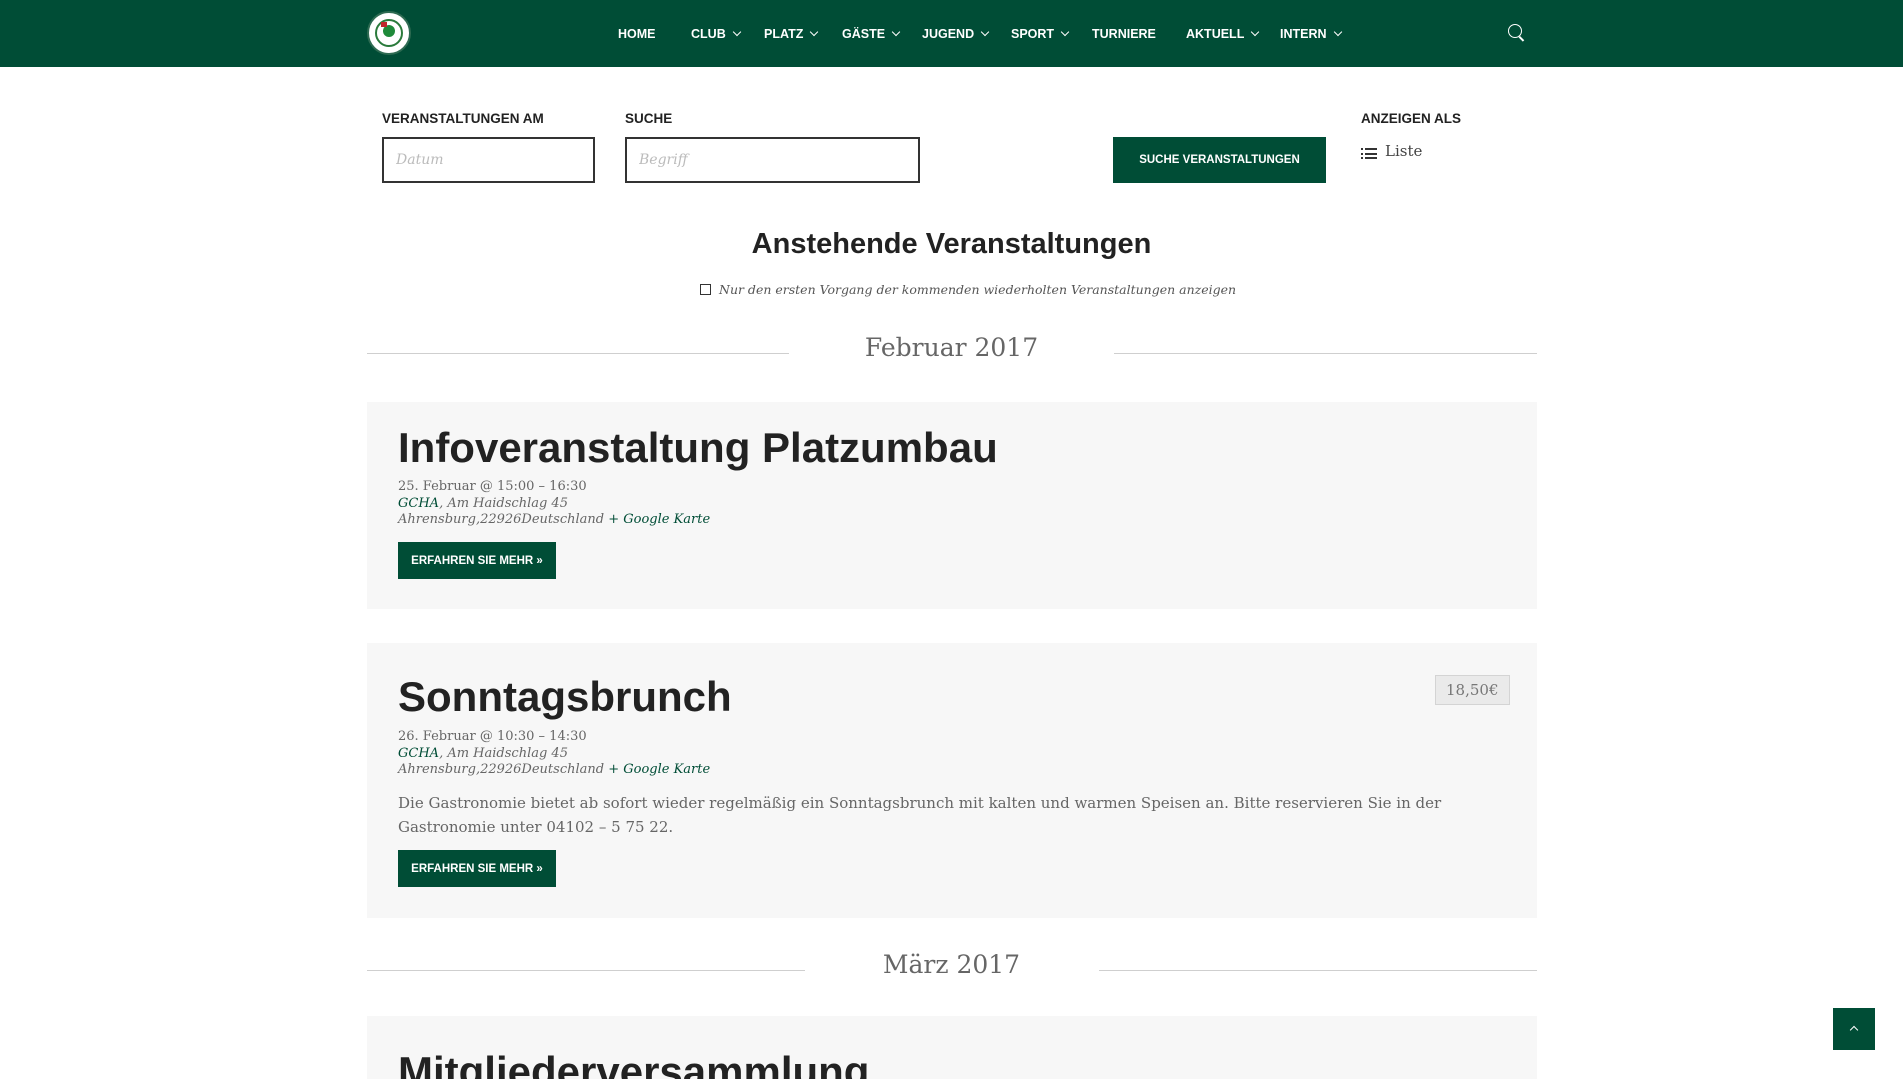 The image size is (1903, 1079). I want to click on nav-item-club: CLUB, so click(716, 33).